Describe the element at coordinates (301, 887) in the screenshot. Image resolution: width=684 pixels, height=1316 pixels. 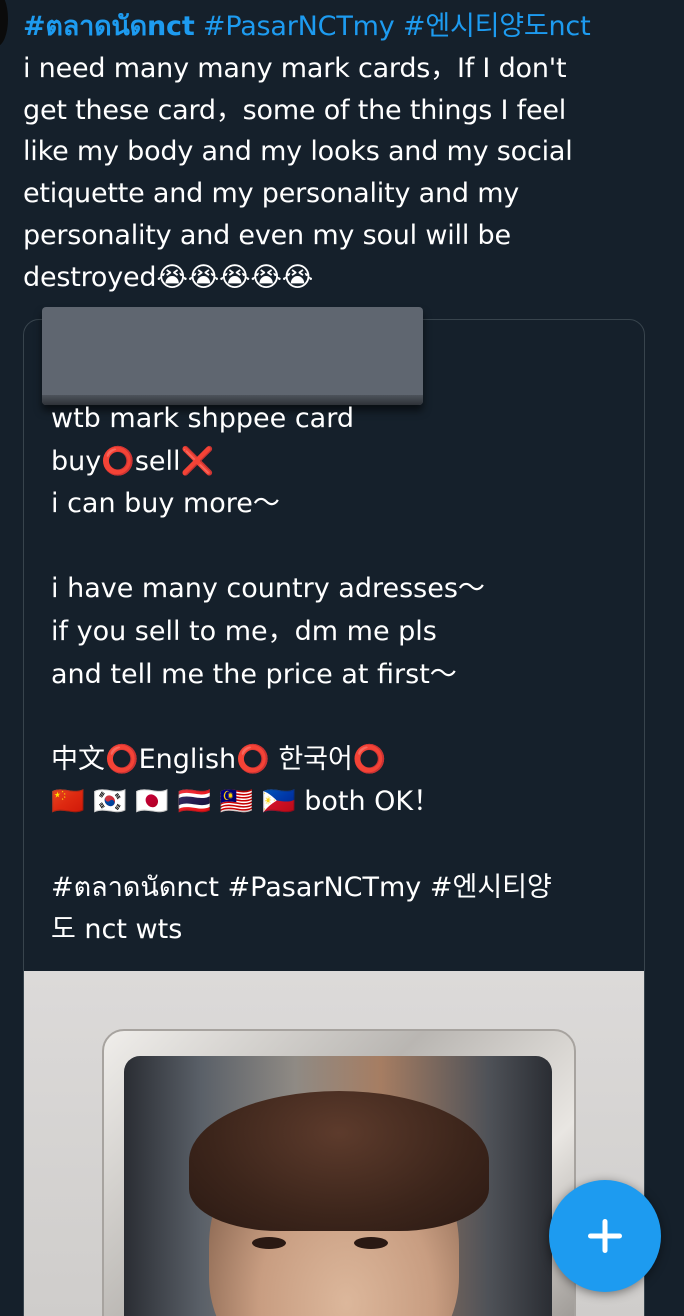
I see `quote-line: #ตลาดนัดnct #PasarNCTmy #엔시티양` at that location.